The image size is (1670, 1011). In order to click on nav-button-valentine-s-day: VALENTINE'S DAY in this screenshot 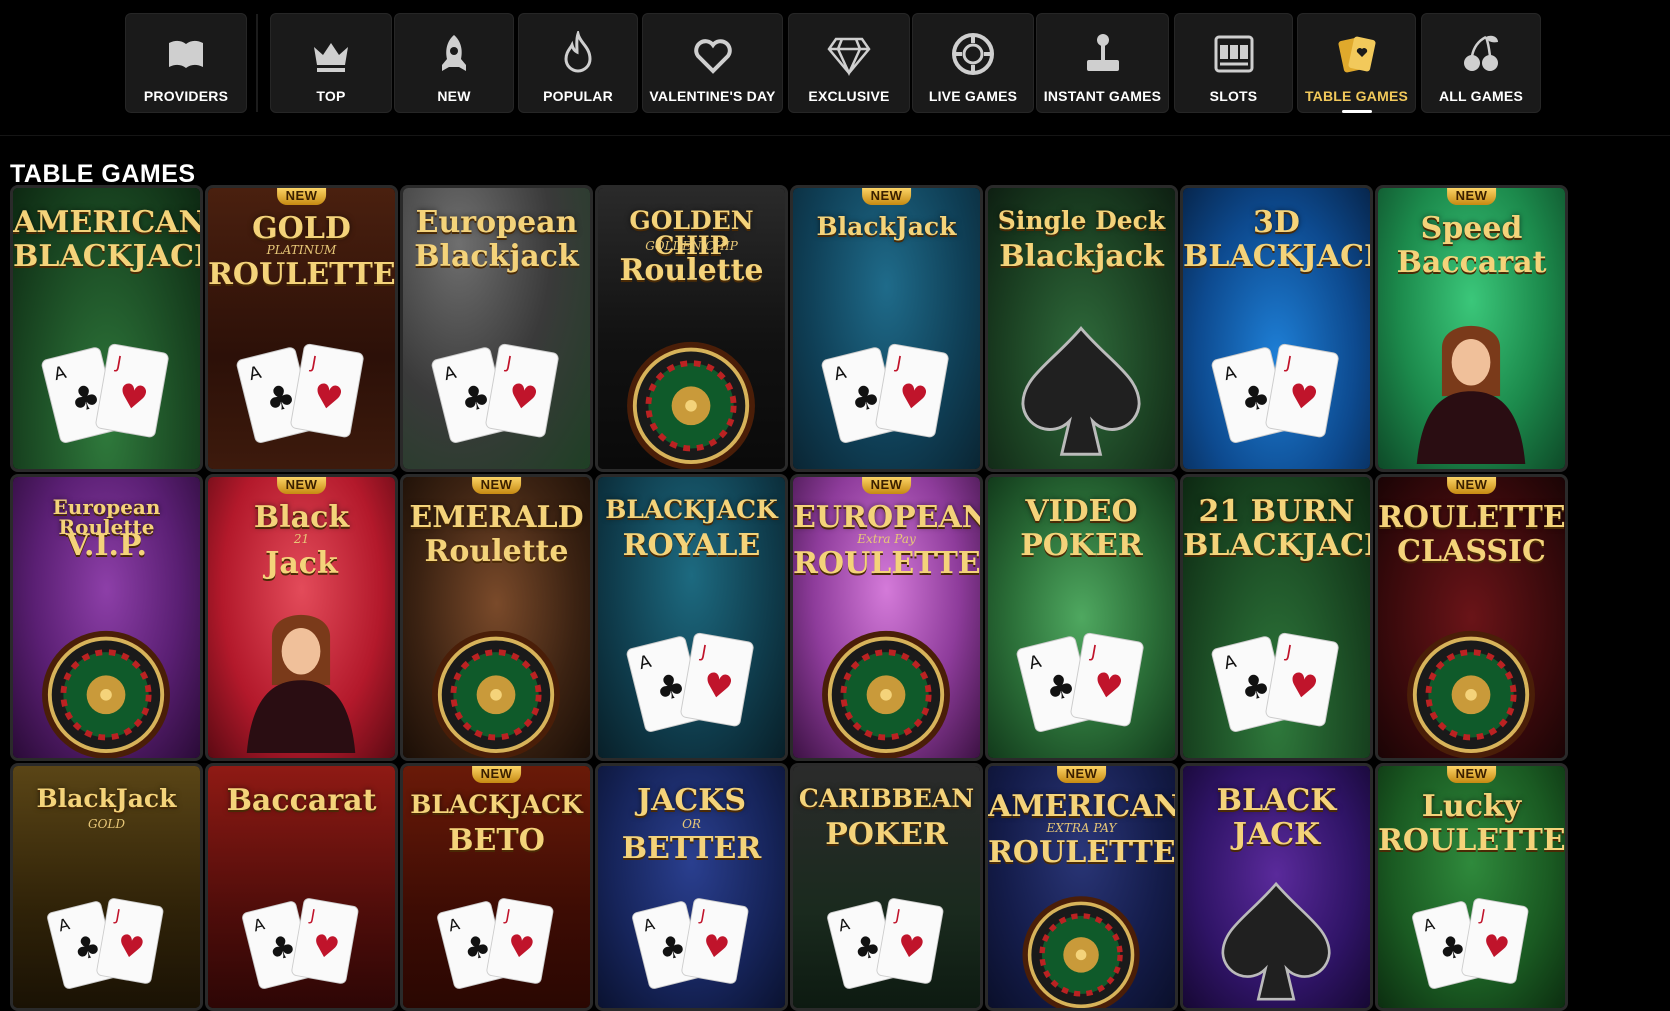, I will do `click(712, 63)`.